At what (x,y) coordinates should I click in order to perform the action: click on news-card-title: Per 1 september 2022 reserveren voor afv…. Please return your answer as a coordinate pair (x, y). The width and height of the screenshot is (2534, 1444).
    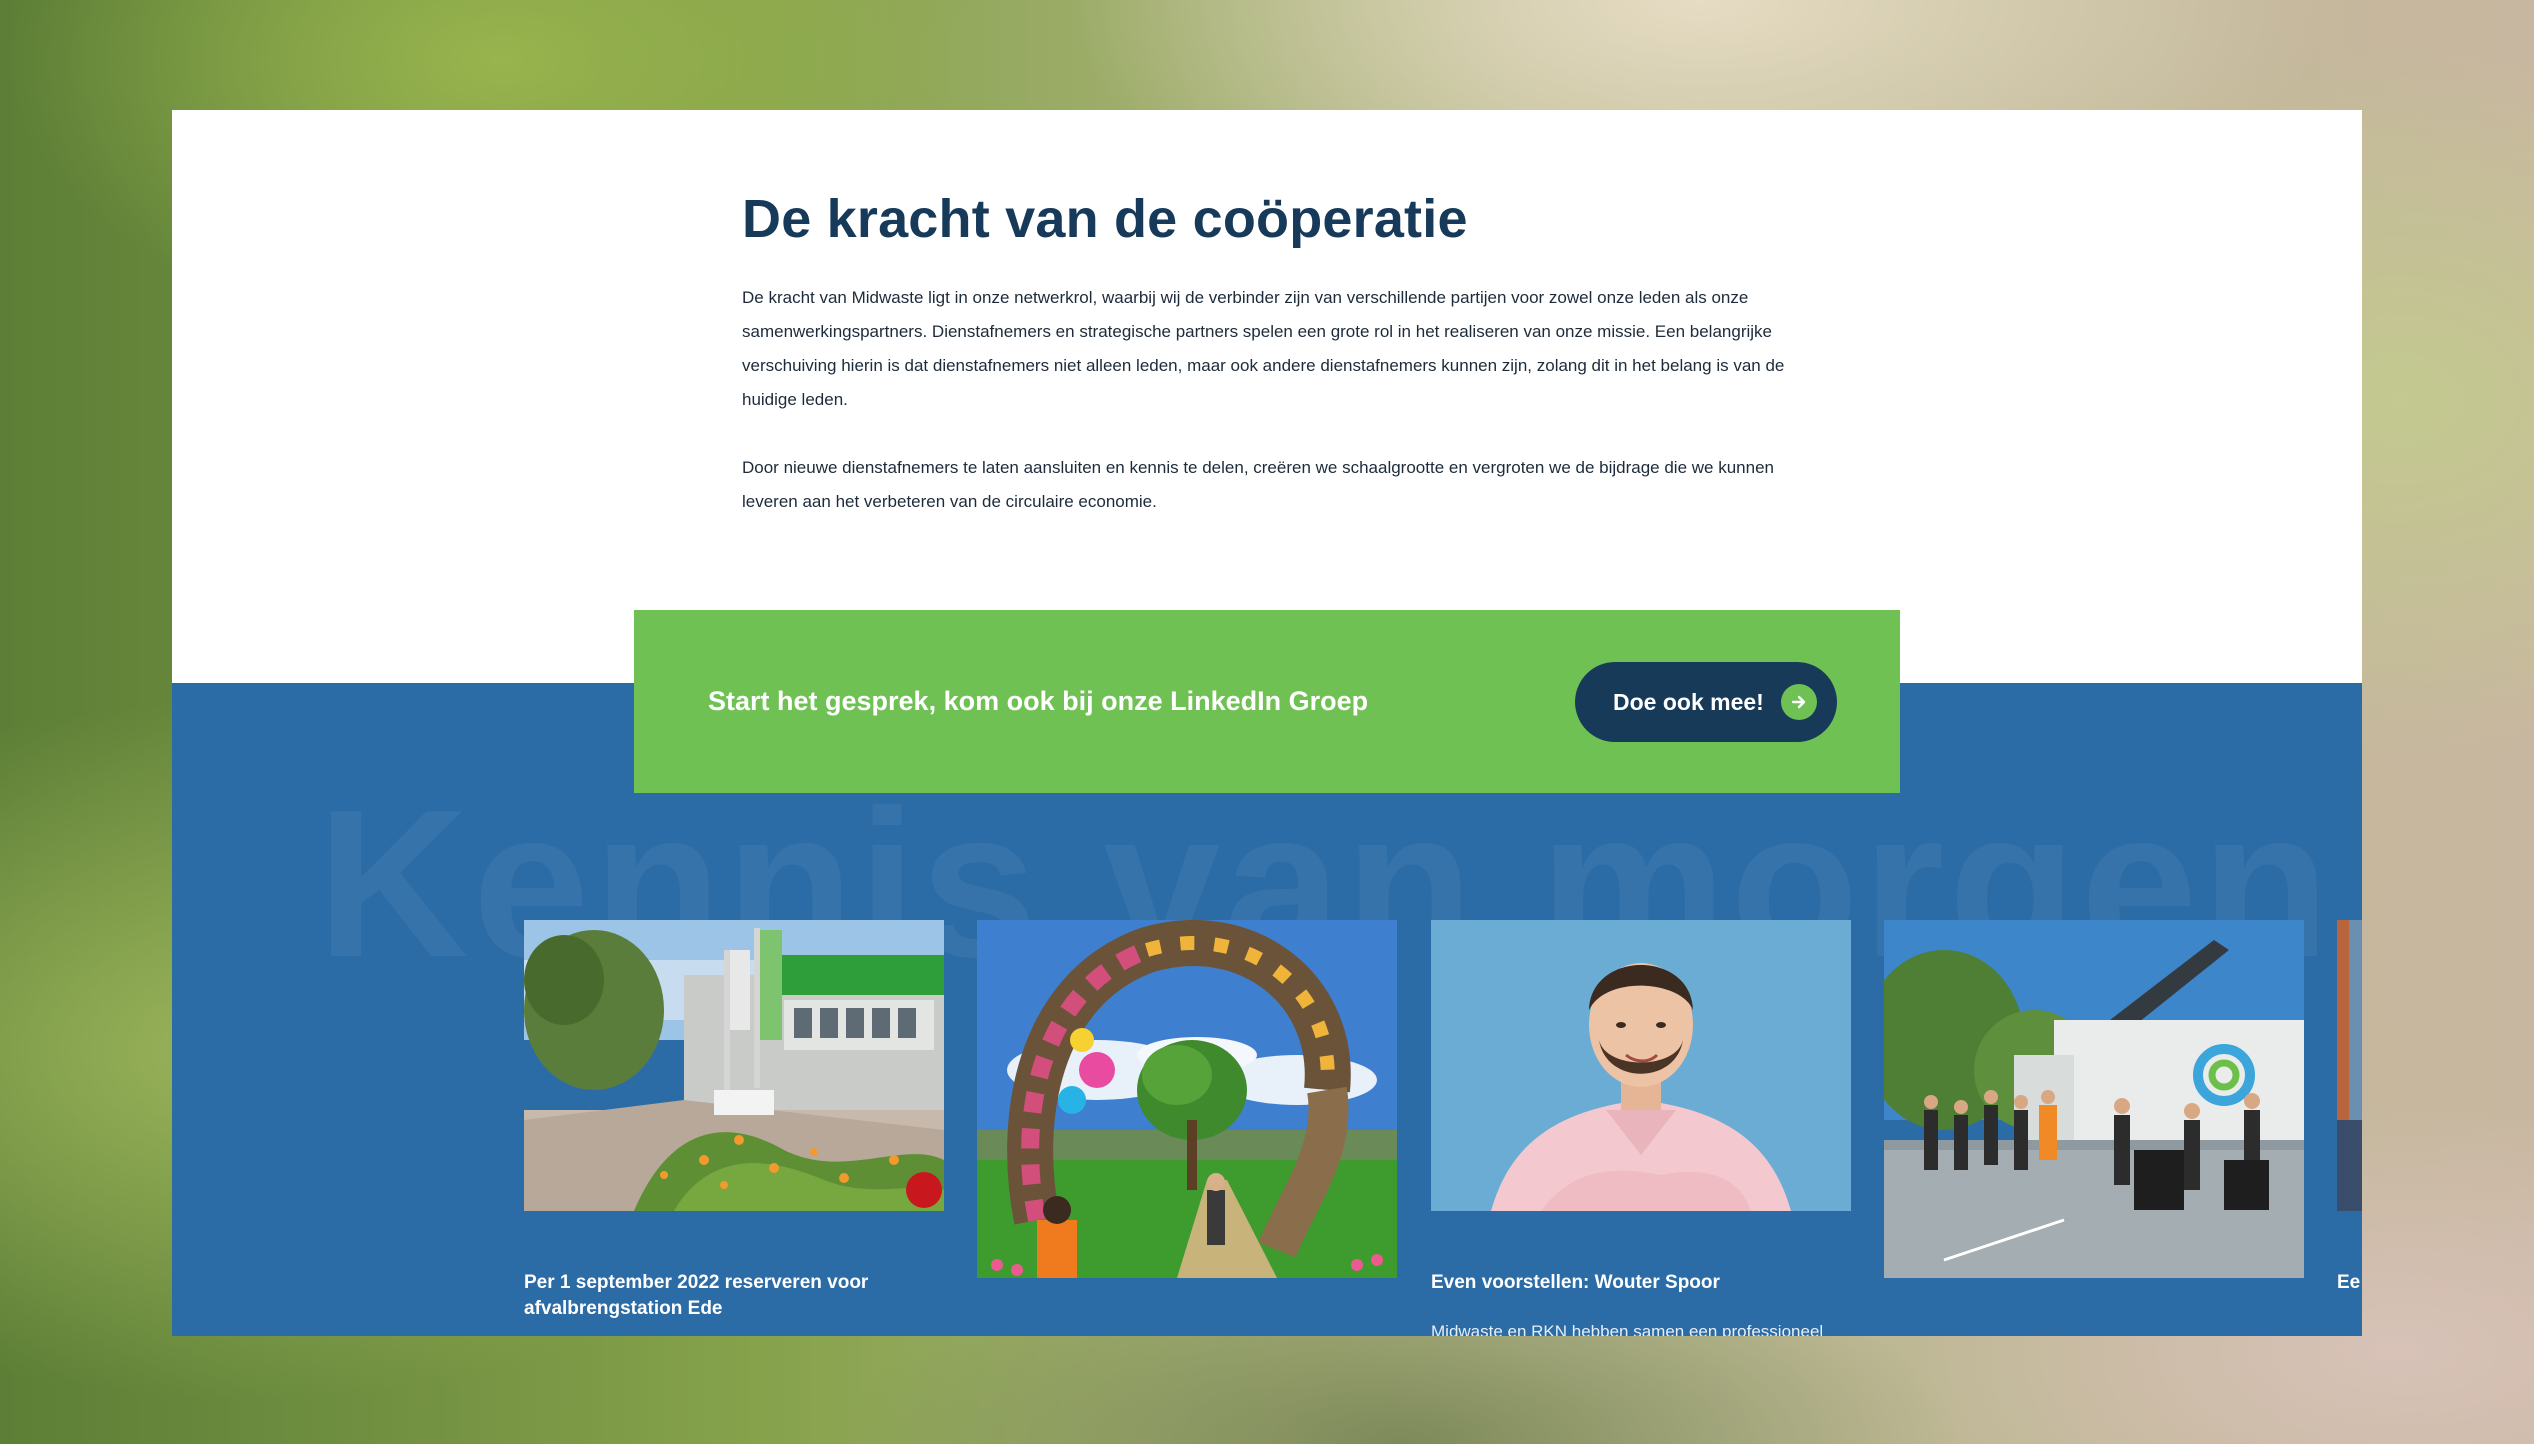
    Looking at the image, I should click on (734, 1296).